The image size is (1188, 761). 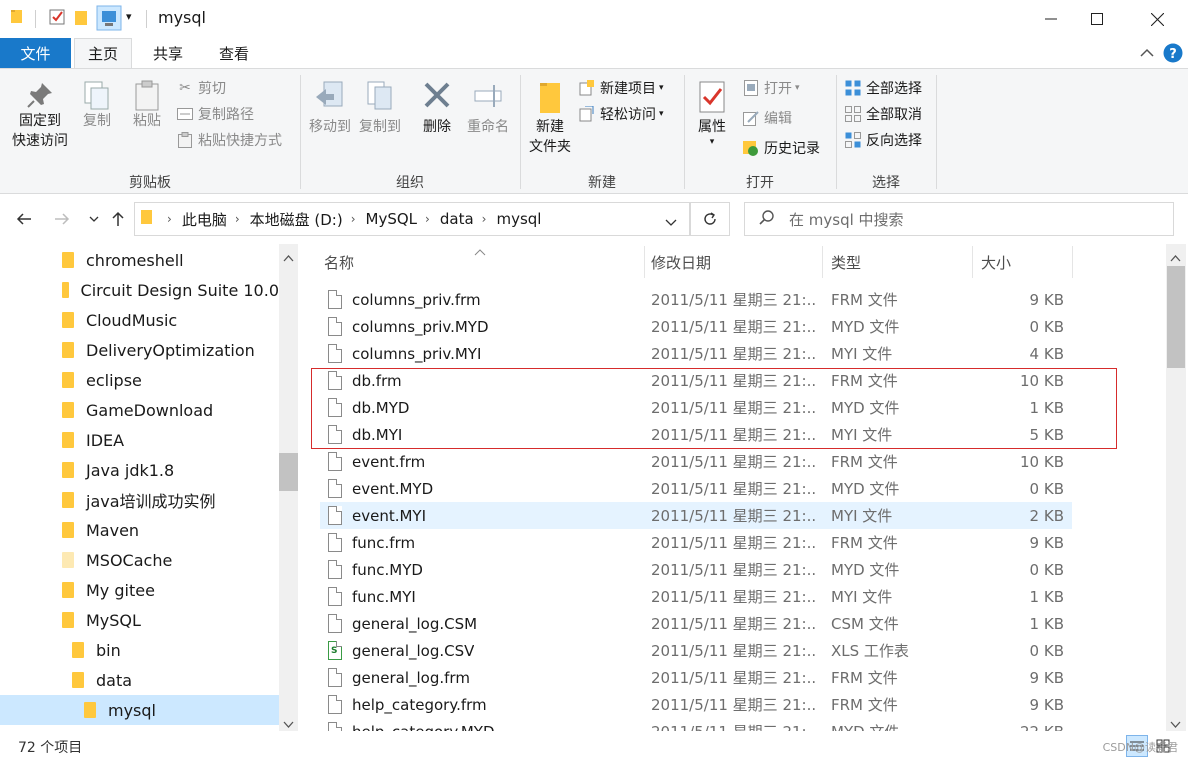 What do you see at coordinates (229, 140) in the screenshot?
I see `paste-shortcut-button: 粘贴快捷方式` at bounding box center [229, 140].